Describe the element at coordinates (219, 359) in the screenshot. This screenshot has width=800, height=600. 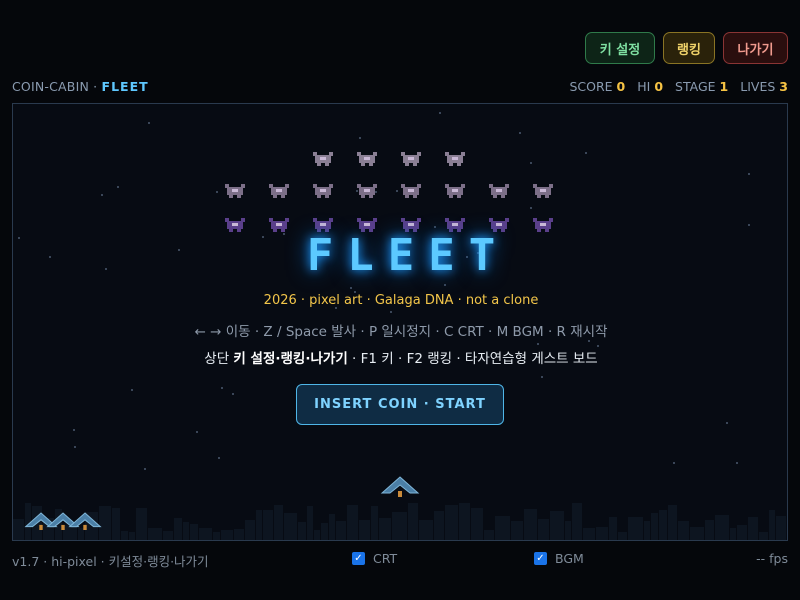
I see `menu-hint-prefix: 상단` at that location.